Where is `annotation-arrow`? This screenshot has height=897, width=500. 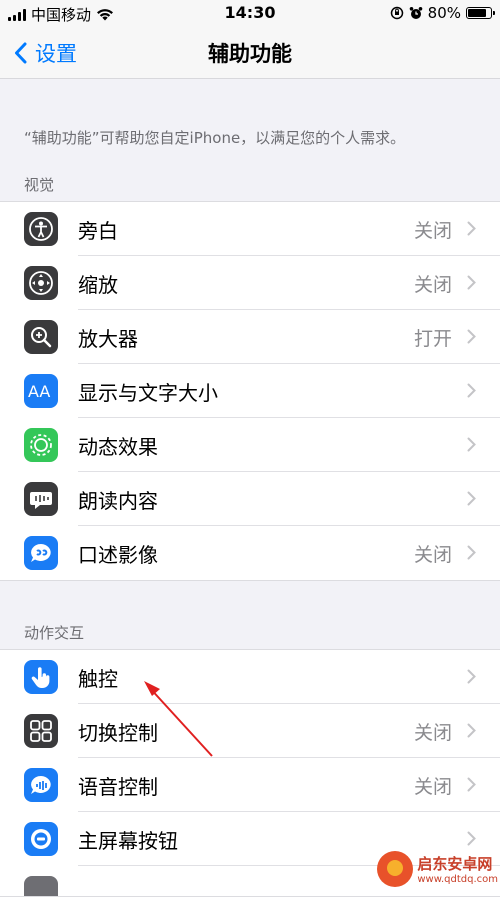 annotation-arrow is located at coordinates (178, 719).